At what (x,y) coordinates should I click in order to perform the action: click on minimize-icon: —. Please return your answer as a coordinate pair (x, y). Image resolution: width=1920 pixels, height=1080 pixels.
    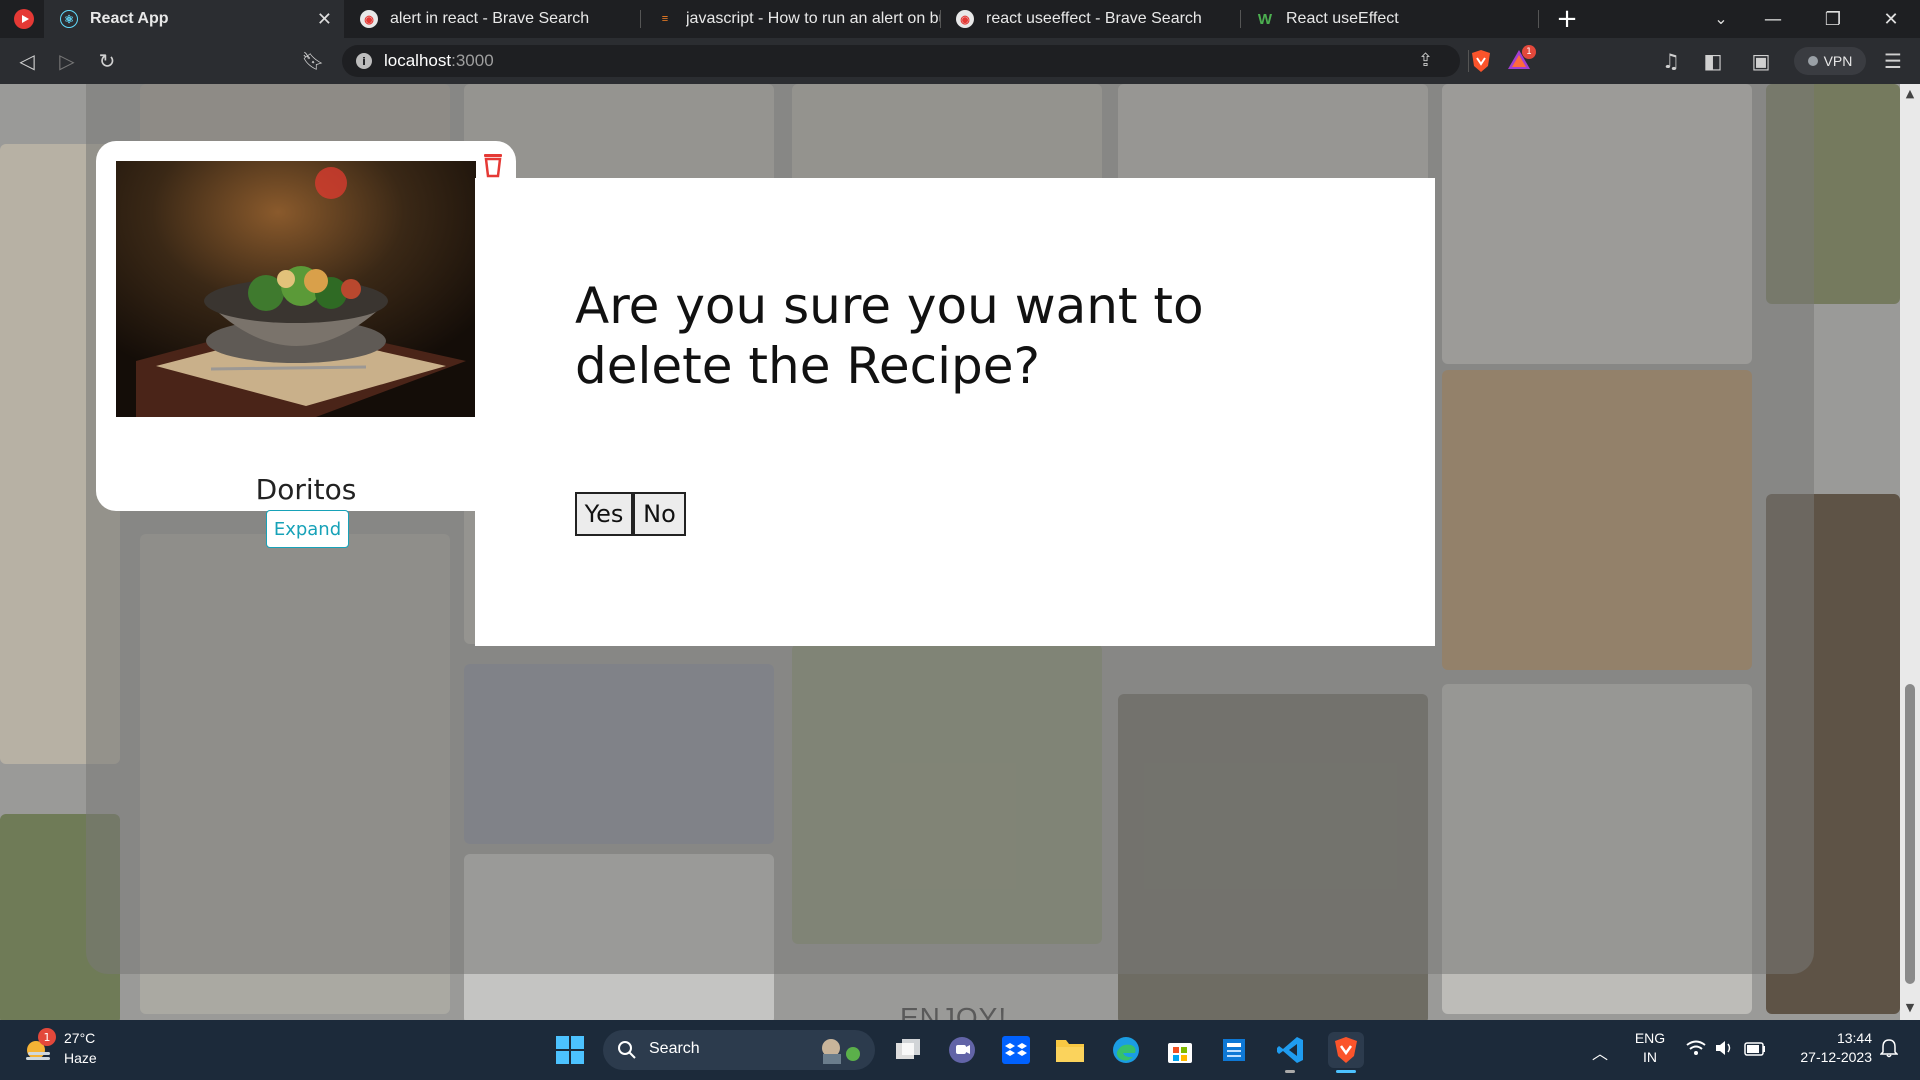
    Looking at the image, I should click on (1773, 19).